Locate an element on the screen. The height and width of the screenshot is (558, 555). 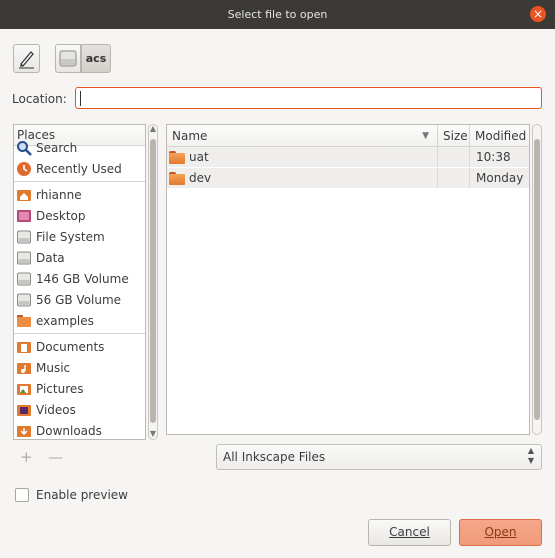
file-rows: uat 10:38 dev Monday is located at coordinates (348, 168).